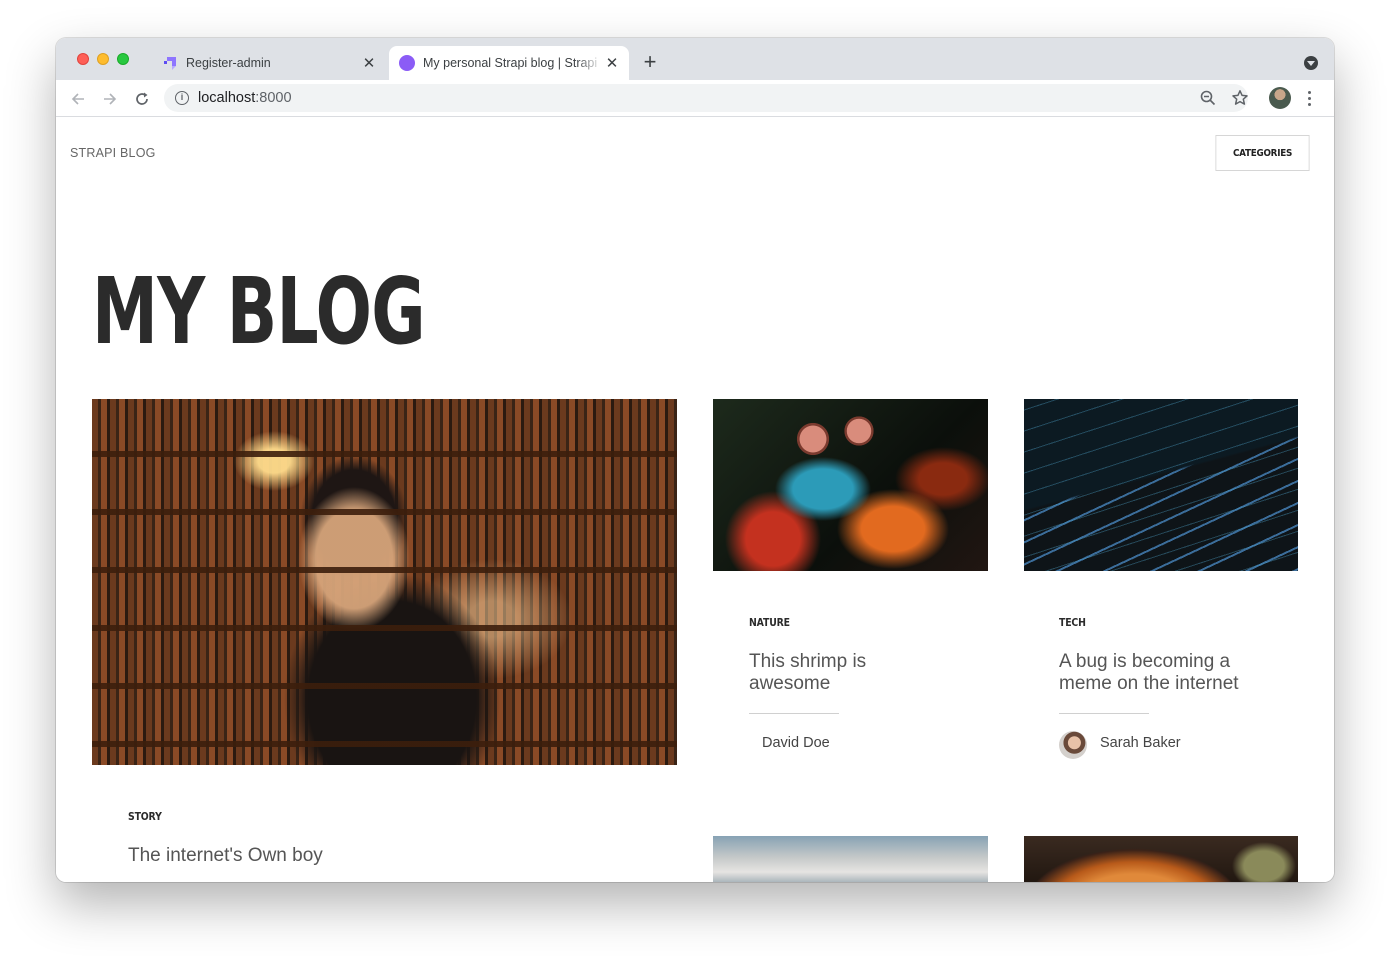 The image size is (1390, 956). I want to click on page-title: MY BLOG, so click(259, 311).